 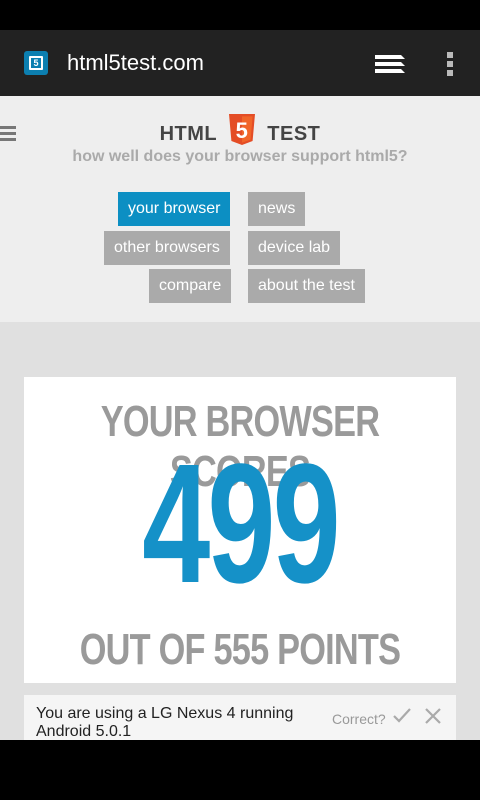 I want to click on system-navigation-bar, so click(x=240, y=770).